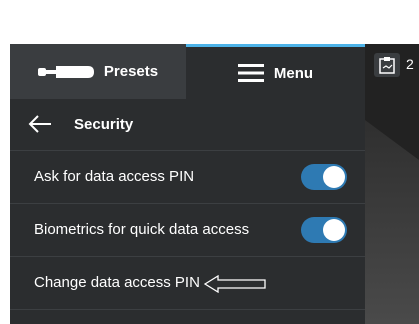  Describe the element at coordinates (131, 71) in the screenshot. I see `tab-presets-label: Presets` at that location.